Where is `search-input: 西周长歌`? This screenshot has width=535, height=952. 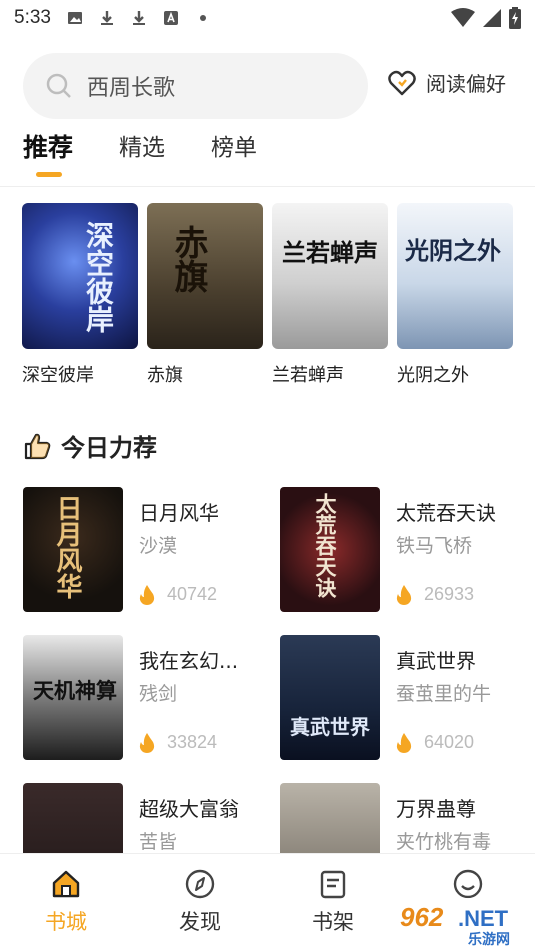 search-input: 西周长歌 is located at coordinates (131, 86).